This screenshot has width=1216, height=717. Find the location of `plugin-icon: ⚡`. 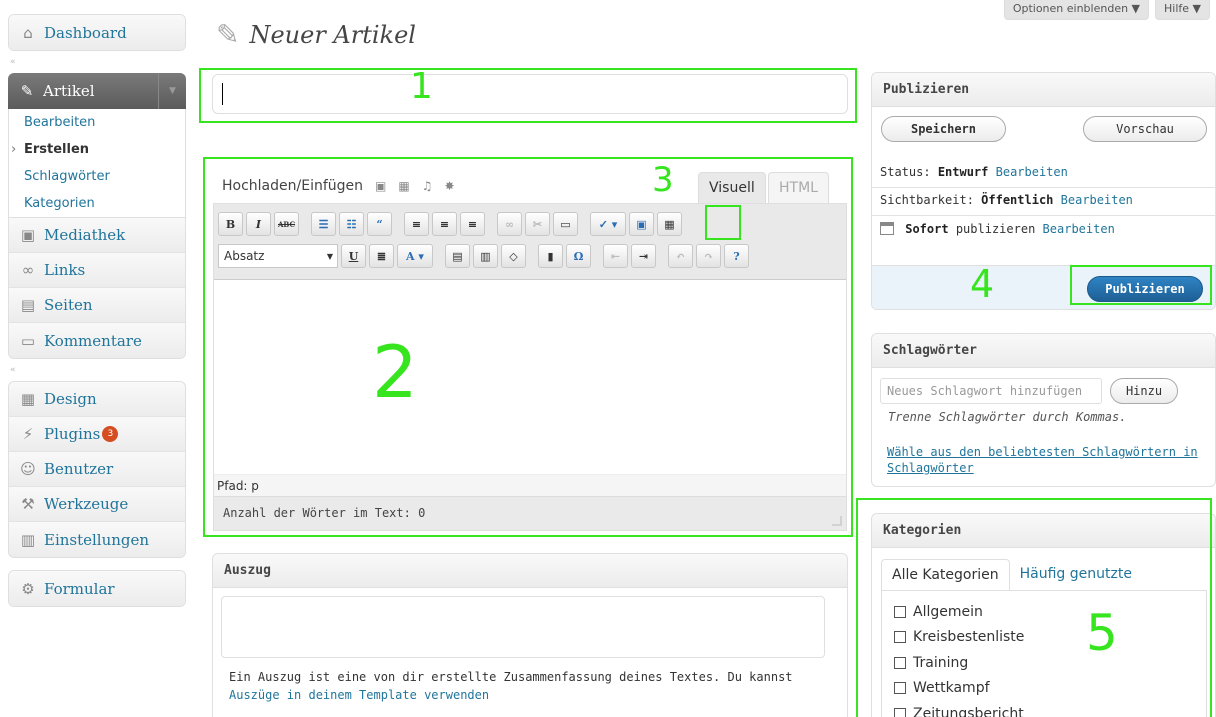

plugin-icon: ⚡ is located at coordinates (28, 434).